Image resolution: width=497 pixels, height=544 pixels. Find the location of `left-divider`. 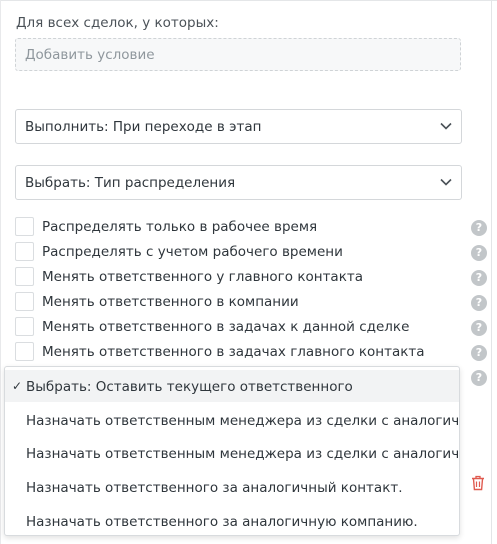

left-divider is located at coordinates (0, 272).